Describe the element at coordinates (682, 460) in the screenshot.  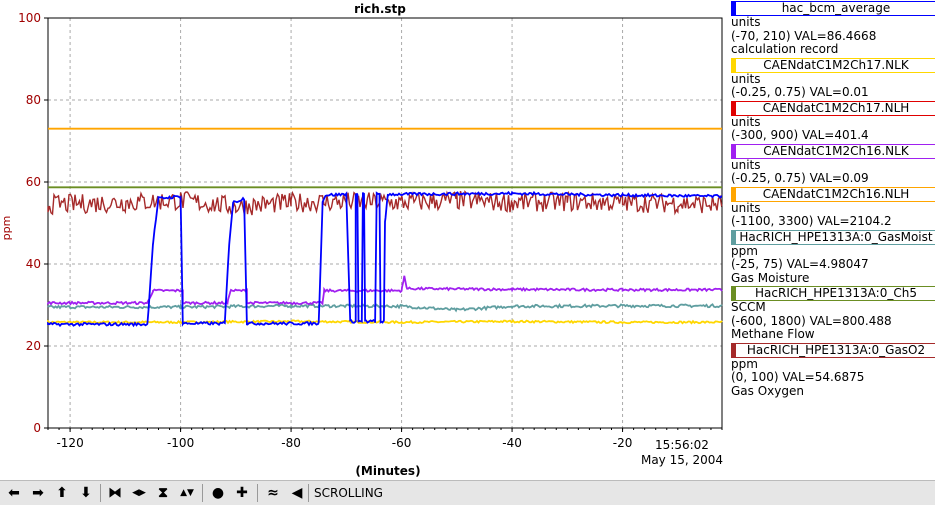
I see `timestamp-date: May 15, 2004` at that location.